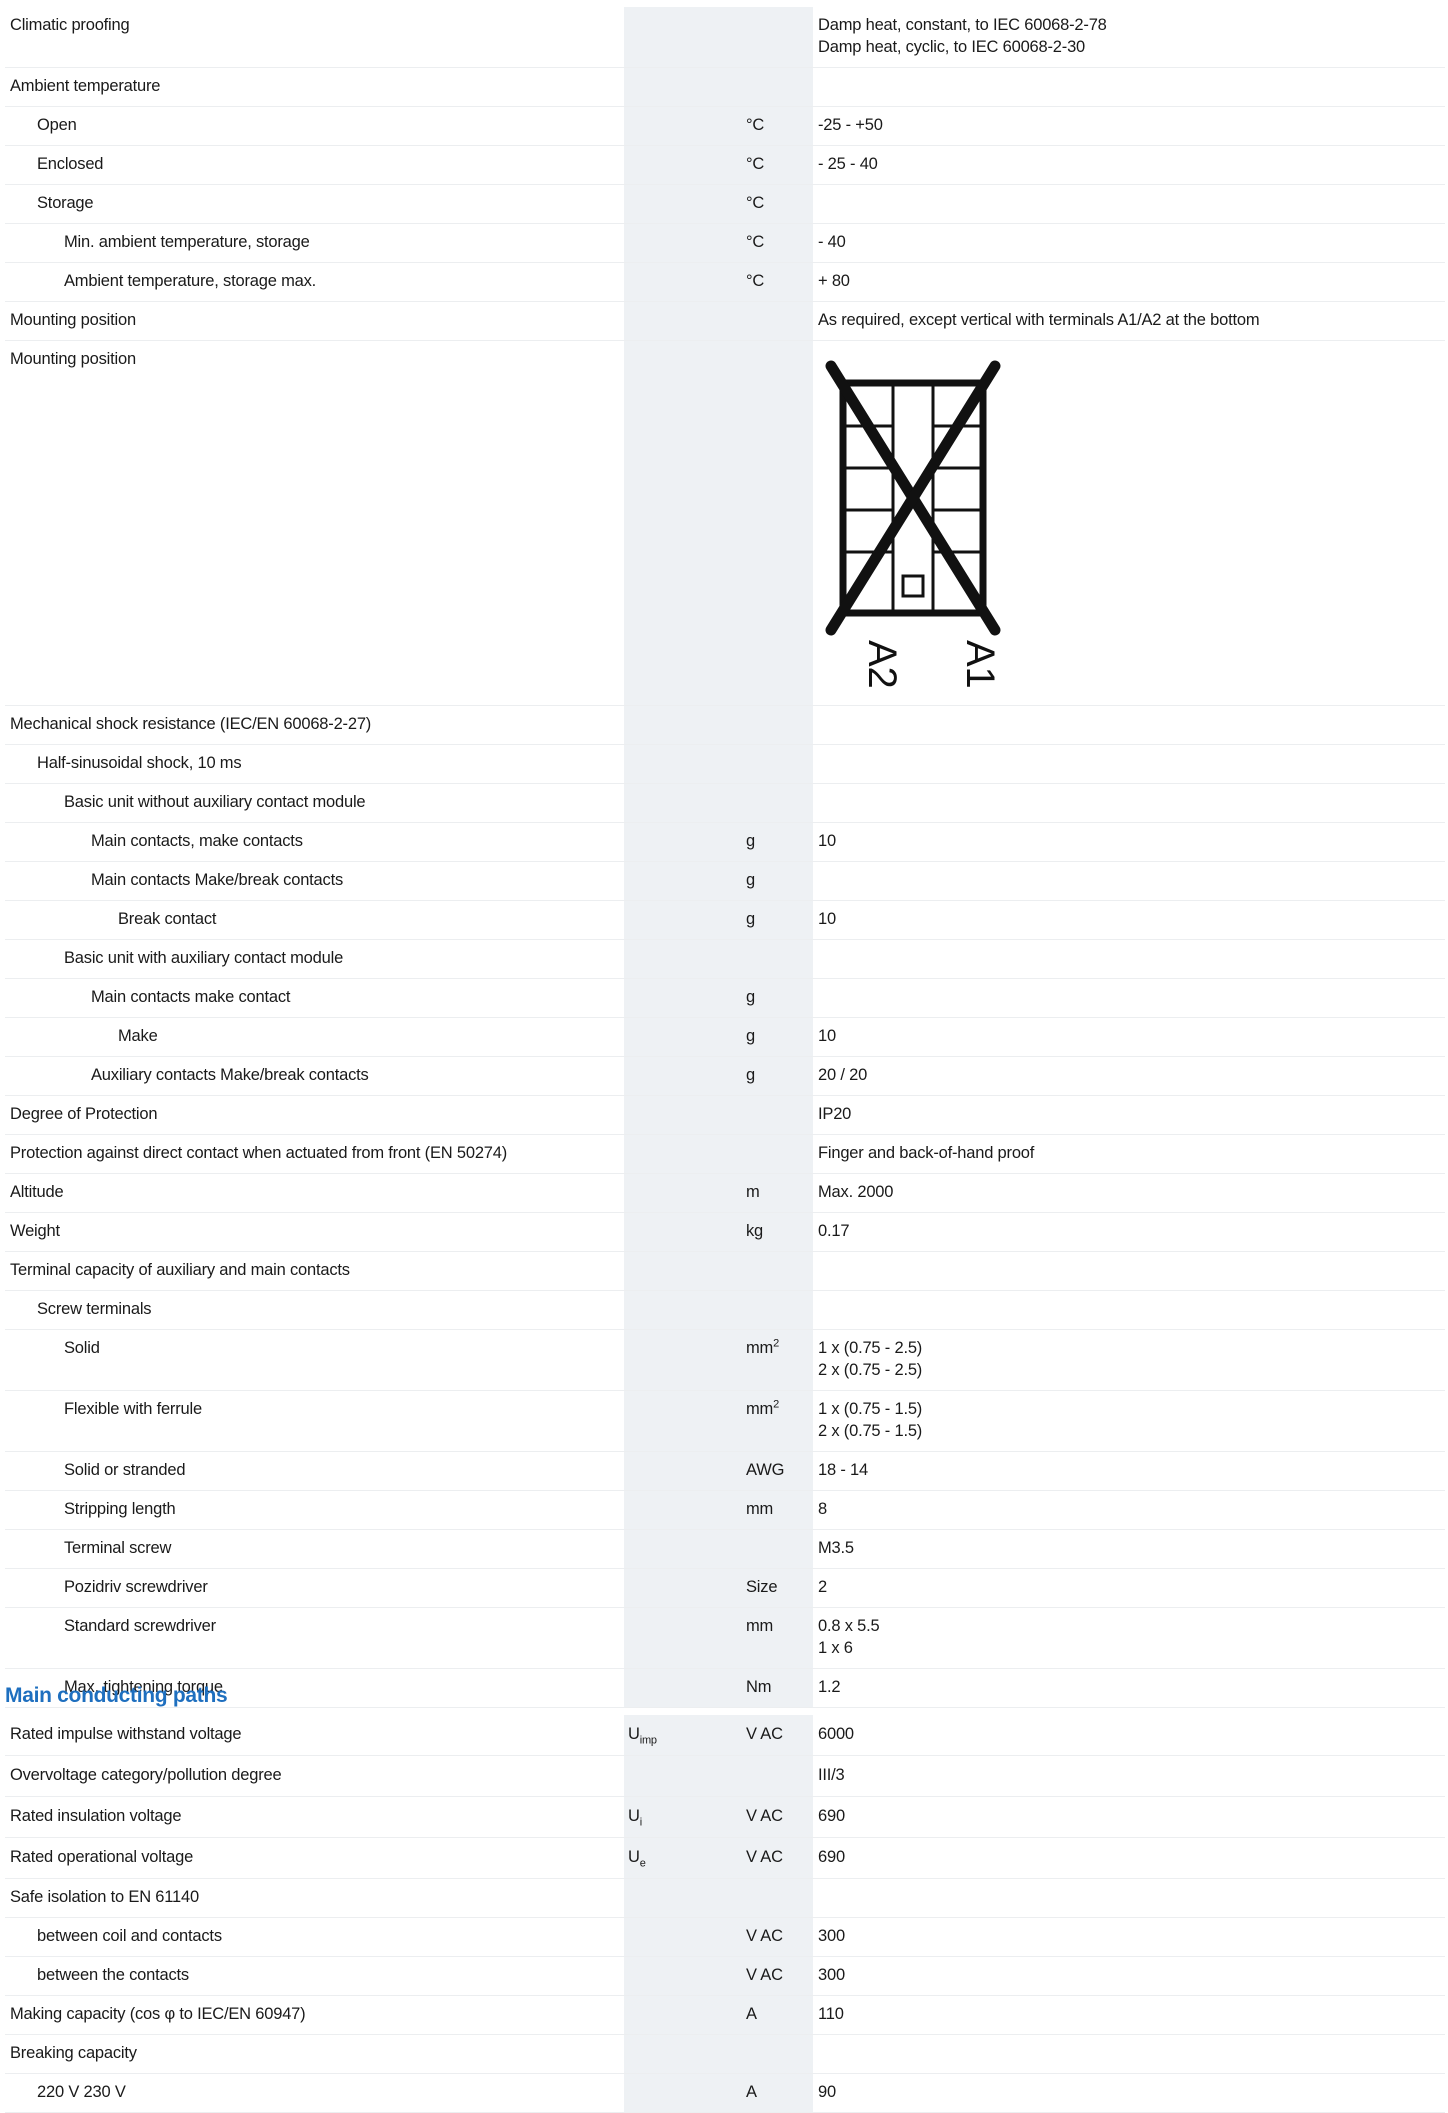  What do you see at coordinates (317, 2049) in the screenshot?
I see `spec-label: Breaking capacity` at bounding box center [317, 2049].